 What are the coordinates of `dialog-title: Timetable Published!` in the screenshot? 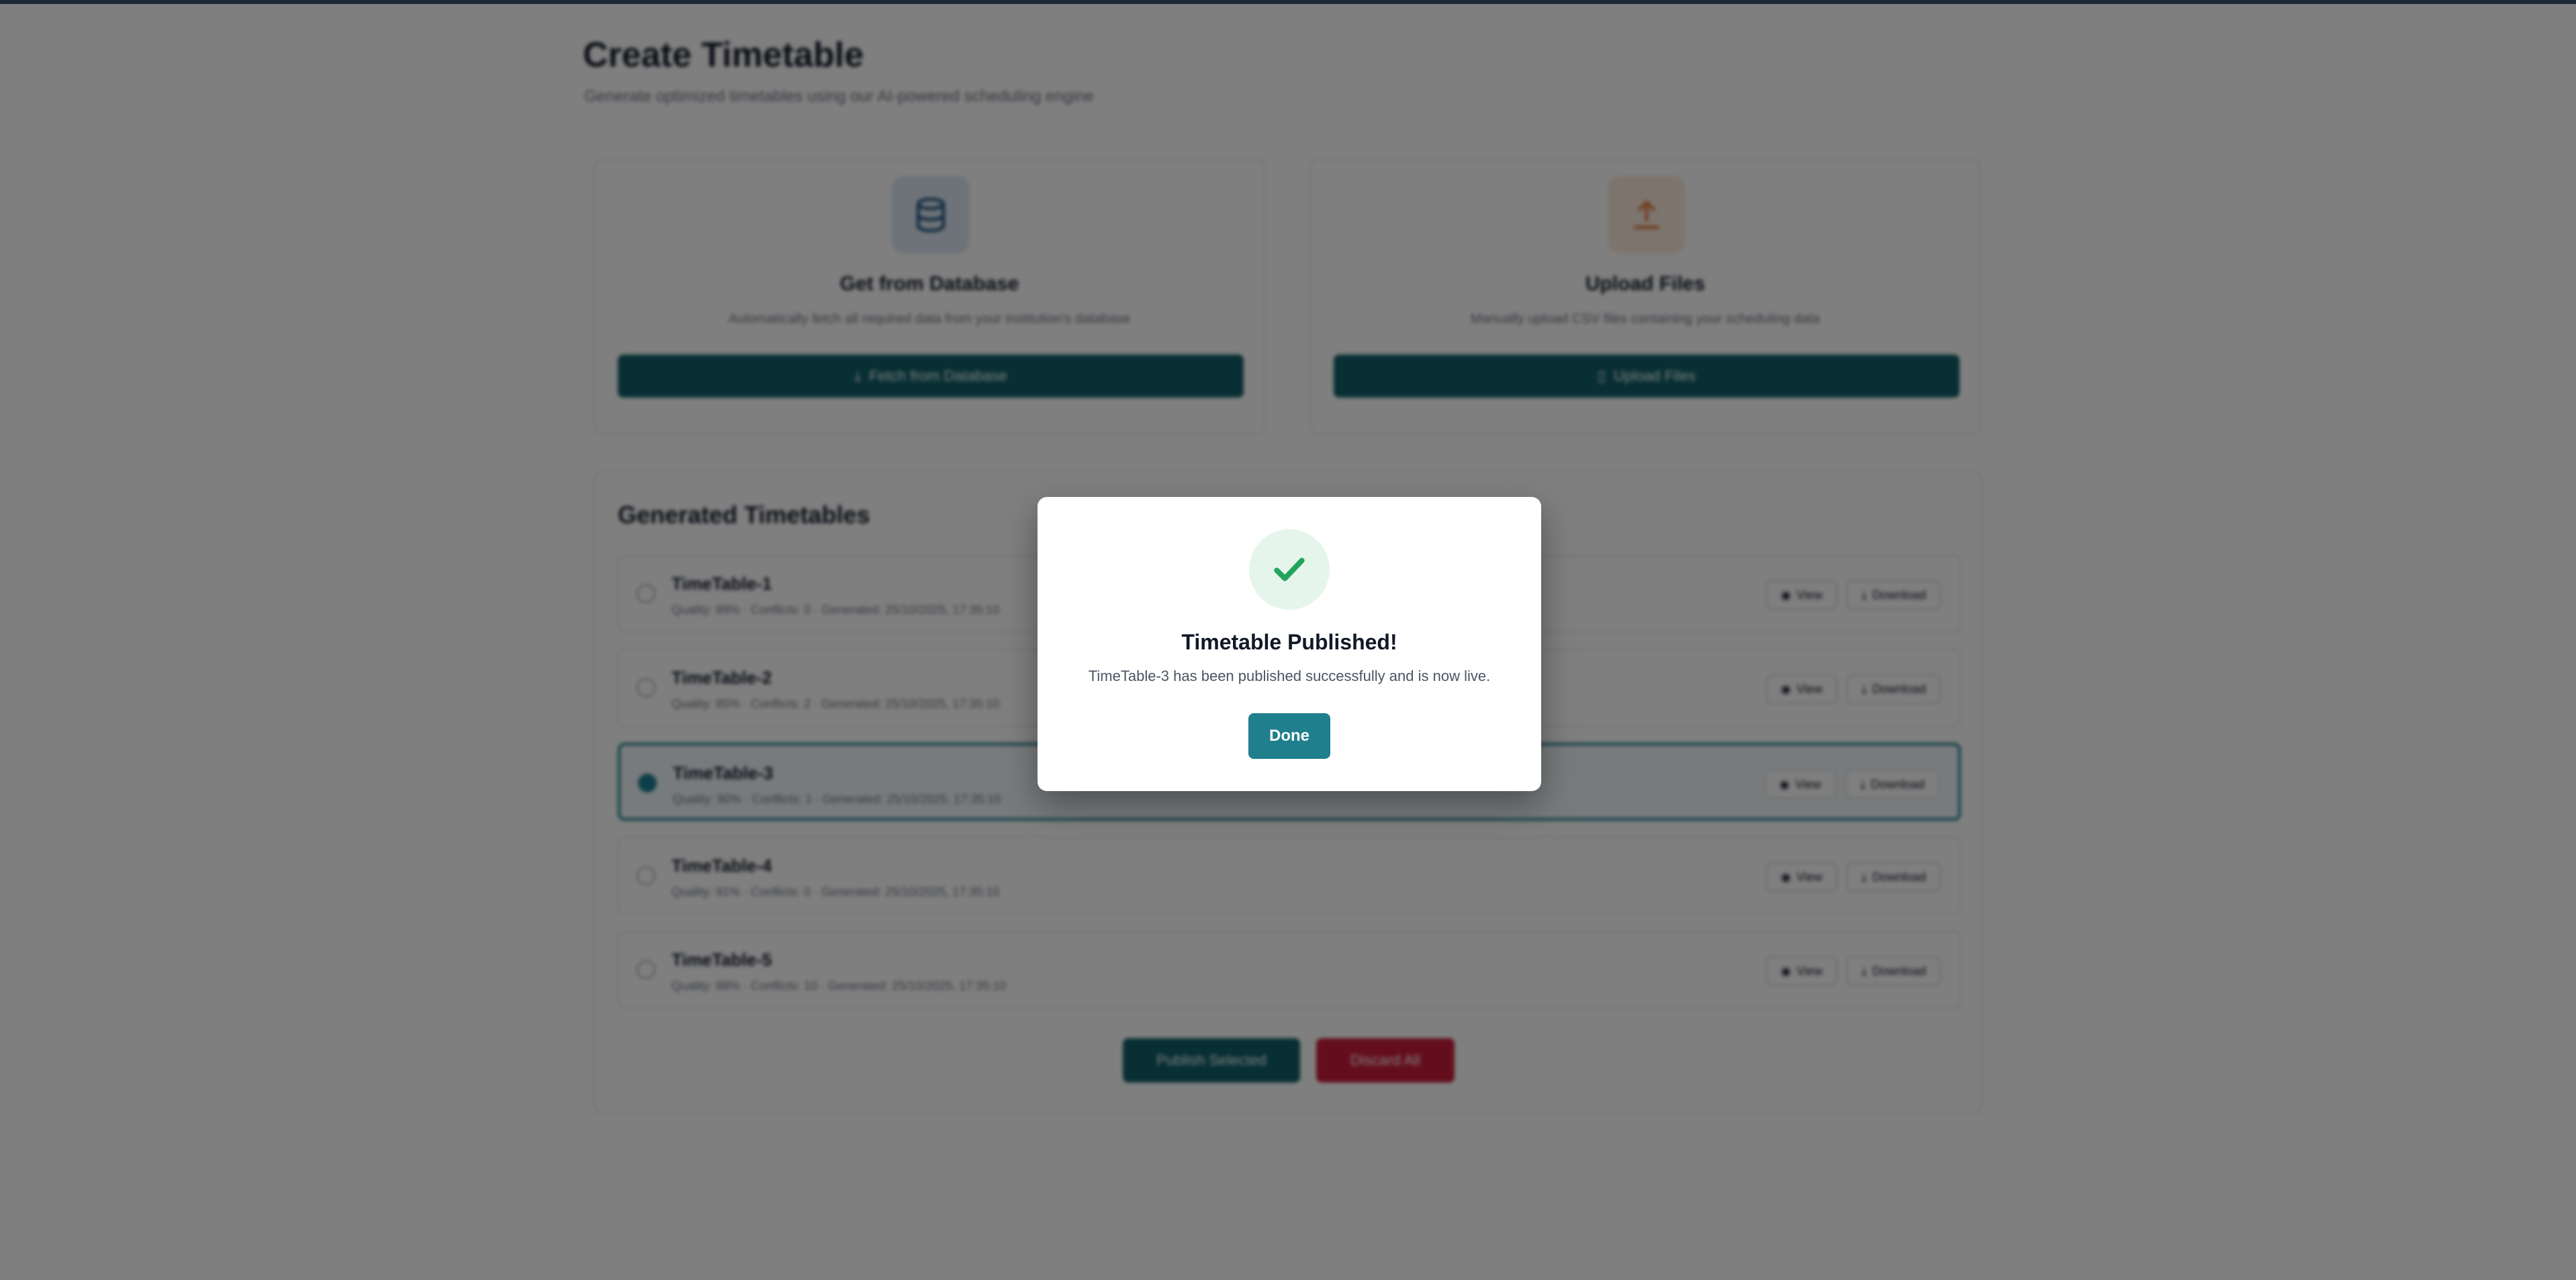 It's located at (1289, 642).